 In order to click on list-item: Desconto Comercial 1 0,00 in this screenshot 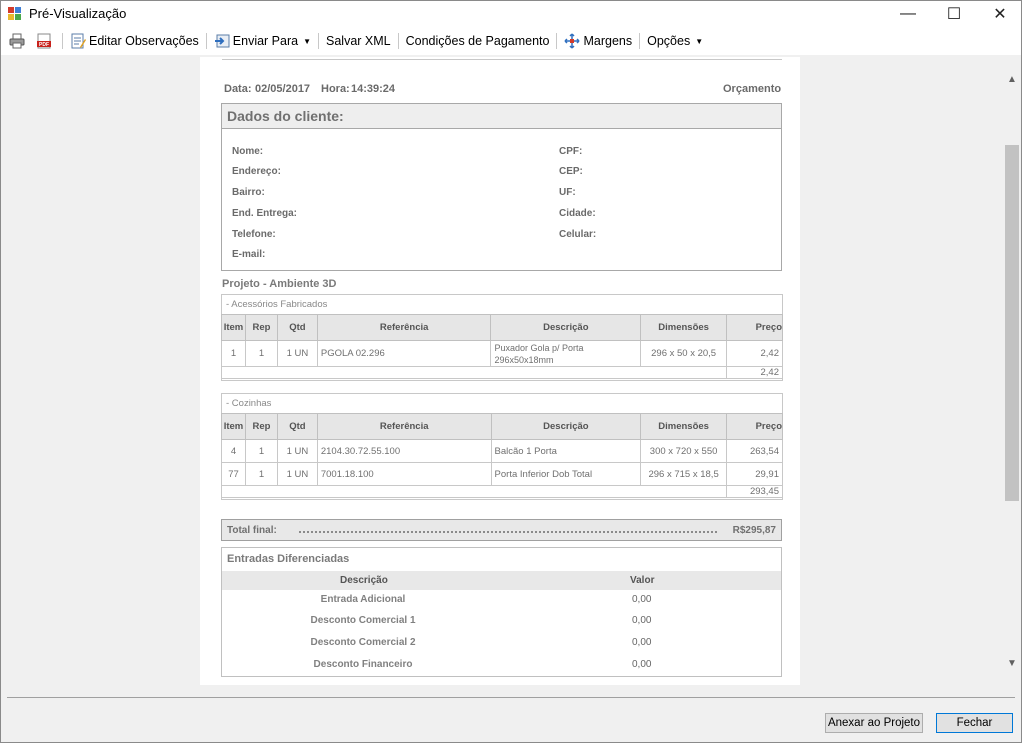, I will do `click(501, 625)`.